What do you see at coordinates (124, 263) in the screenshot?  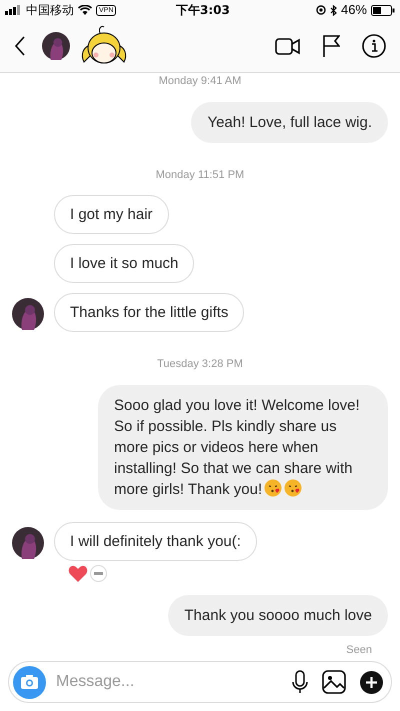 I see `received-message: I love it so much` at bounding box center [124, 263].